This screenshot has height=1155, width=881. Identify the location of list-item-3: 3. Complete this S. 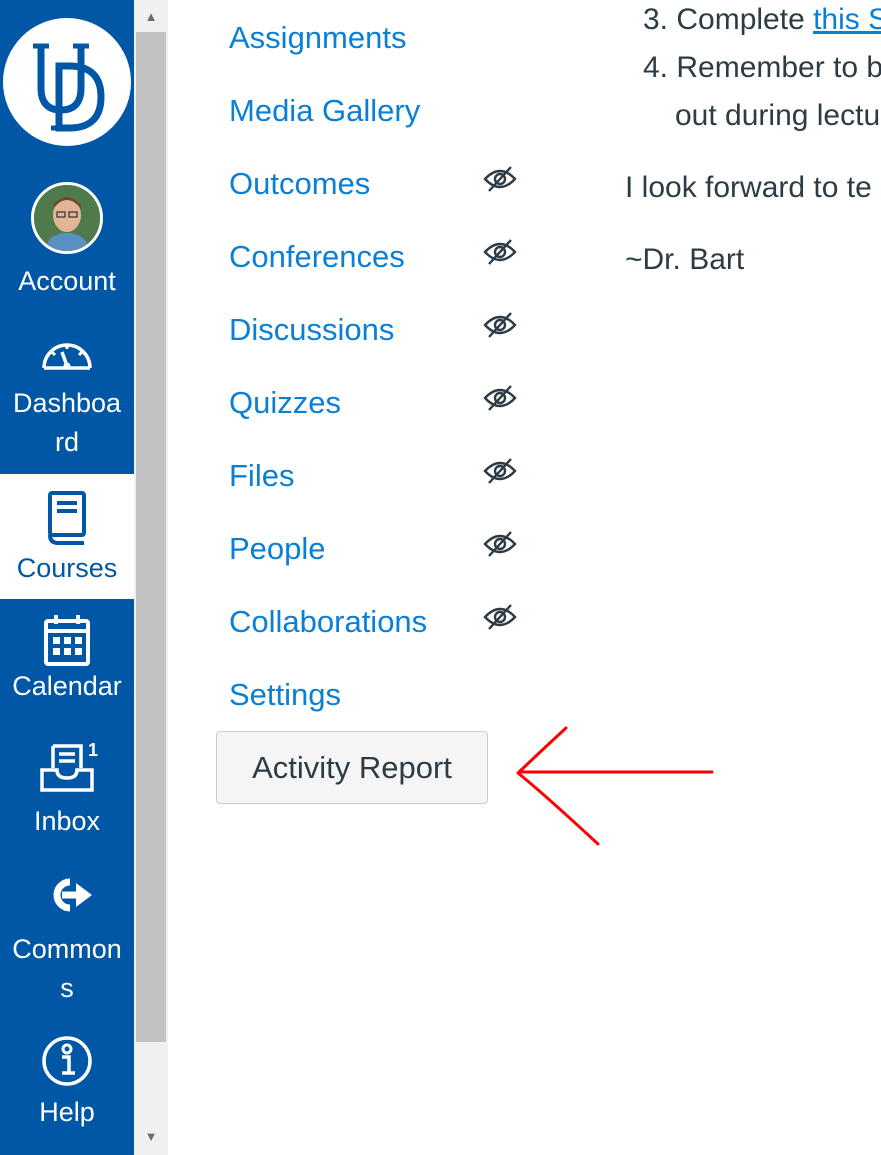
(762, 20).